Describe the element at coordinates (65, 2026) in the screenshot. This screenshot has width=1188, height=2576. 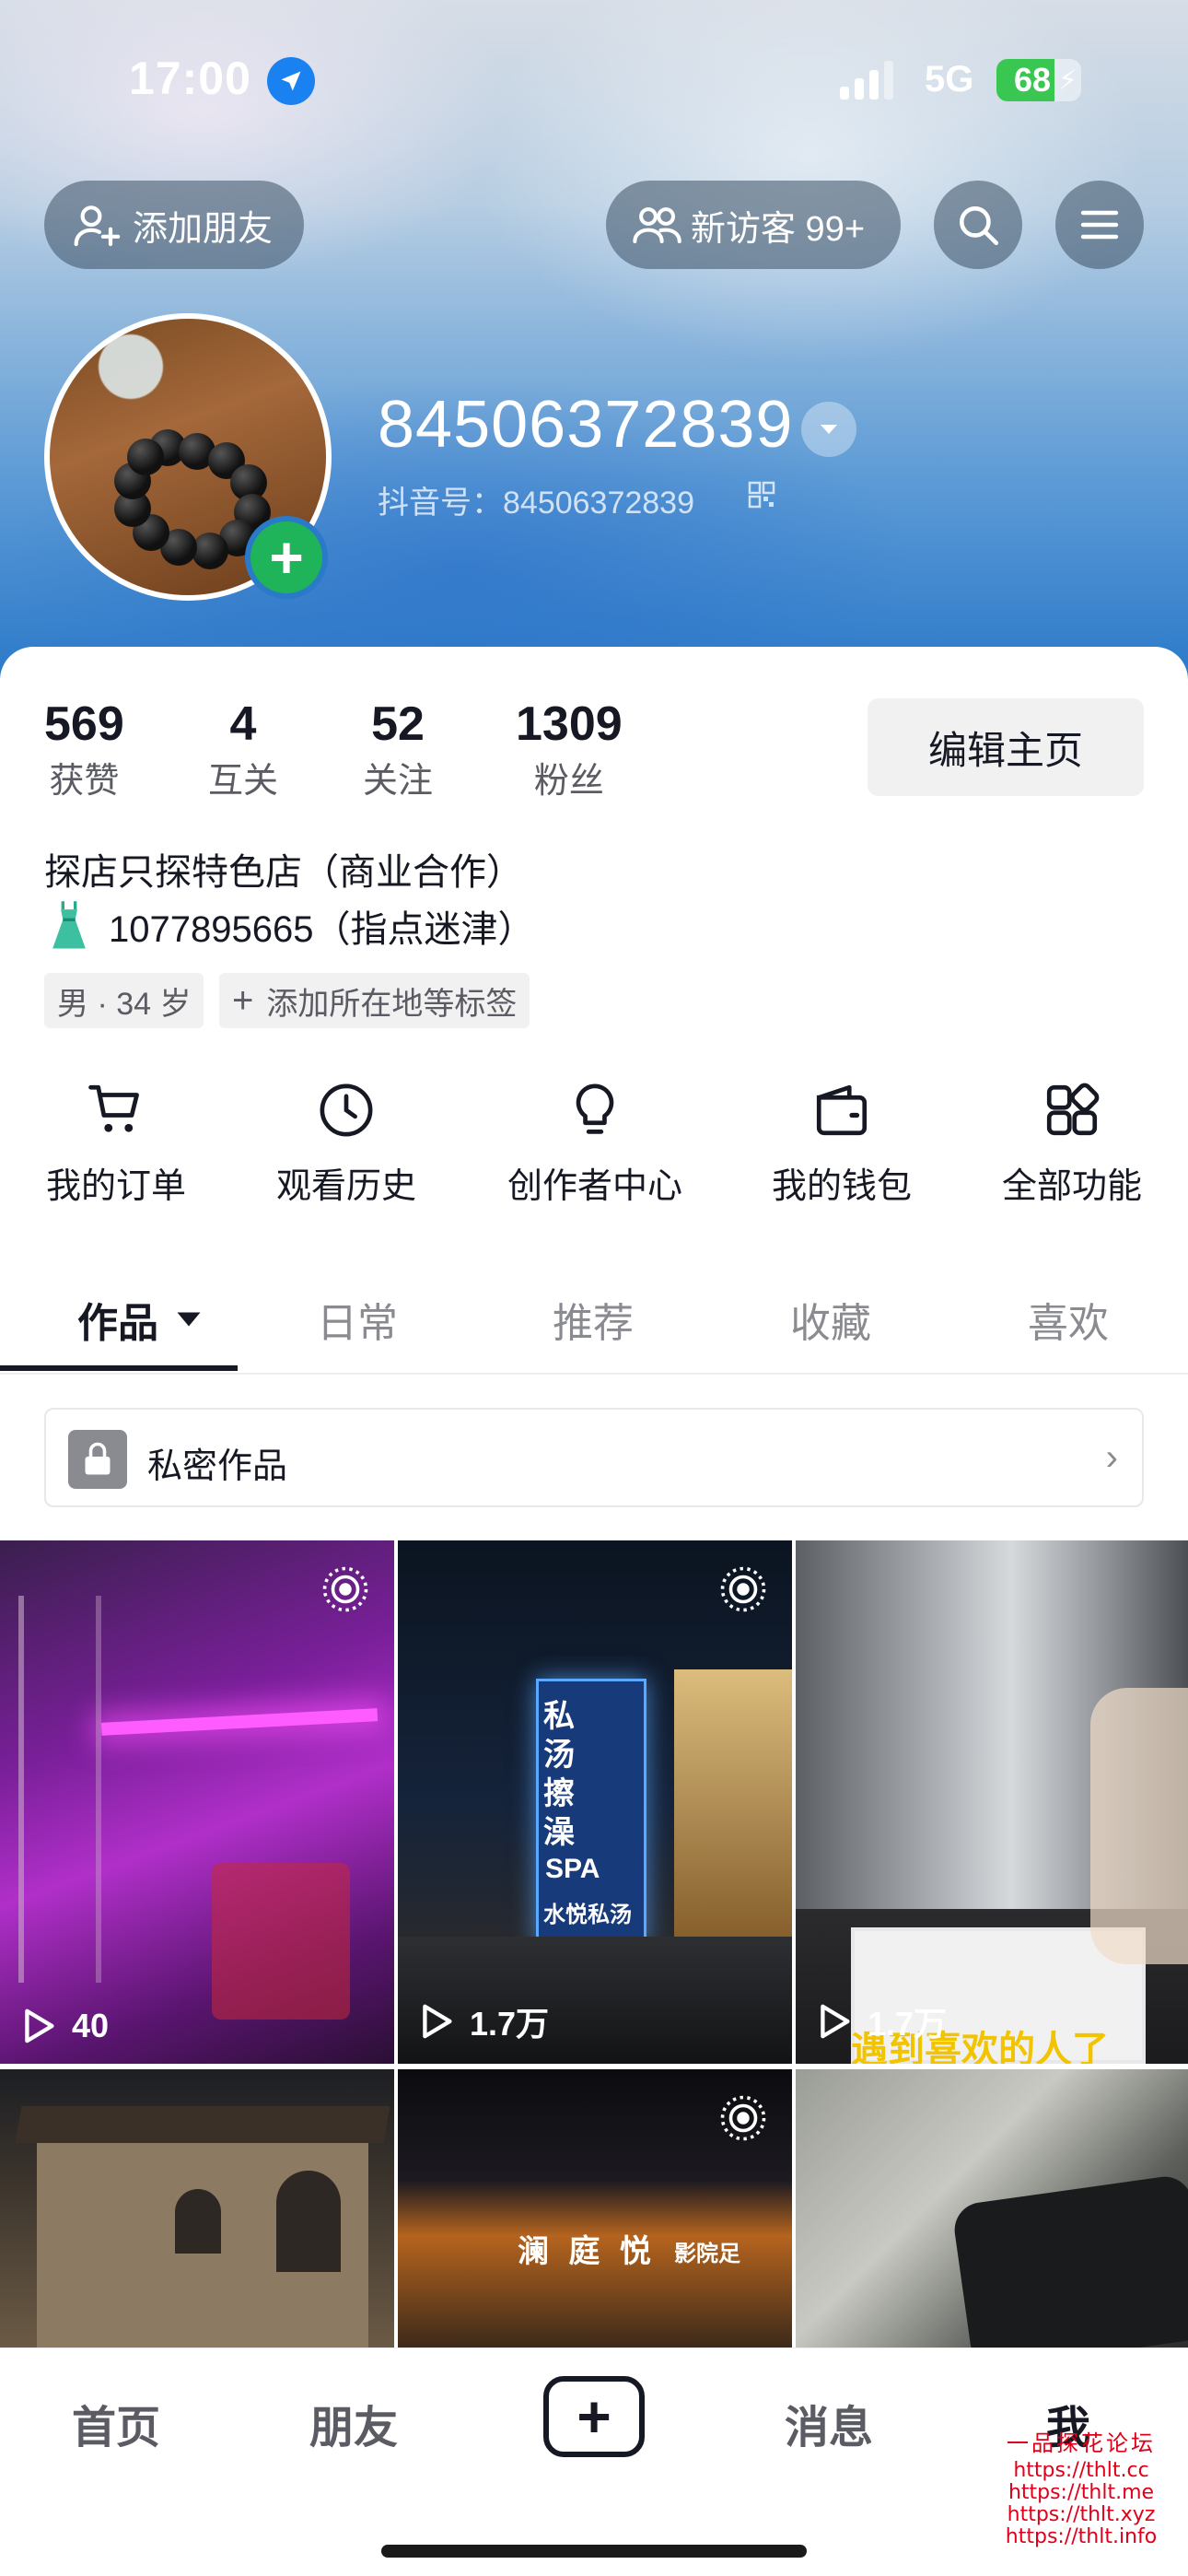
I see `view-count: 40` at that location.